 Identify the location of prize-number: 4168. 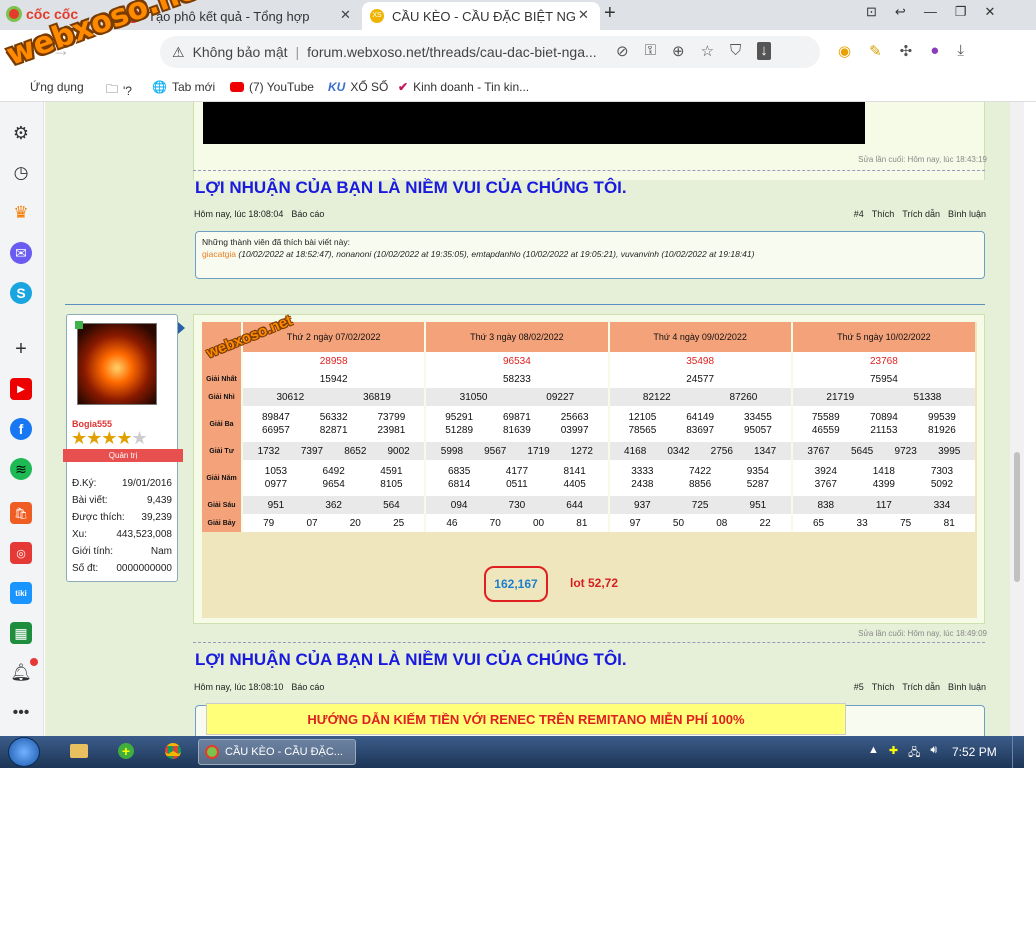
(635, 451).